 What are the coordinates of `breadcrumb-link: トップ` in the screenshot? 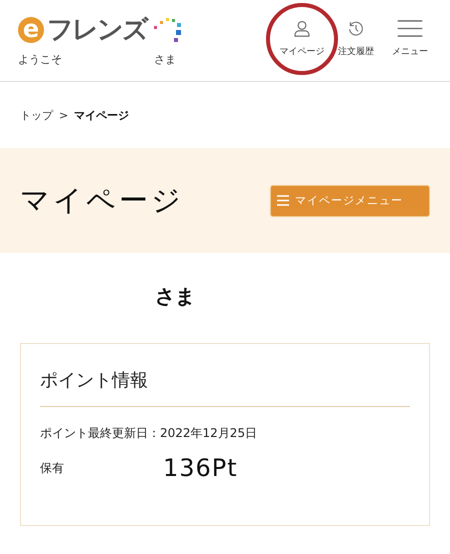 It's located at (36, 115).